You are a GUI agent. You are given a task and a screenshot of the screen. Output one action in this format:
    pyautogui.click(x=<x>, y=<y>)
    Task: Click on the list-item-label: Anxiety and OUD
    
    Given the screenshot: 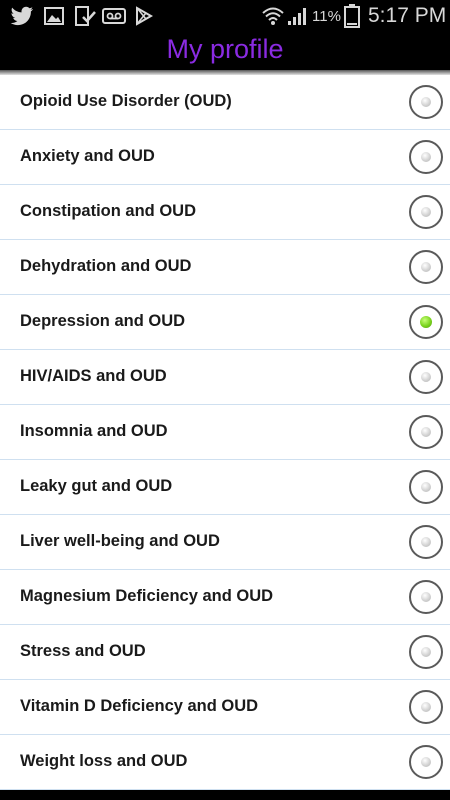 What is the action you would take?
    pyautogui.click(x=87, y=156)
    